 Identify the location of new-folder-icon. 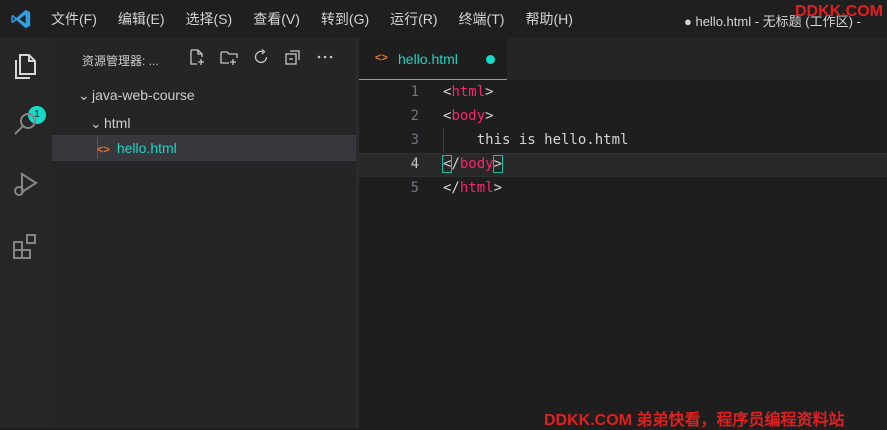
(229, 57).